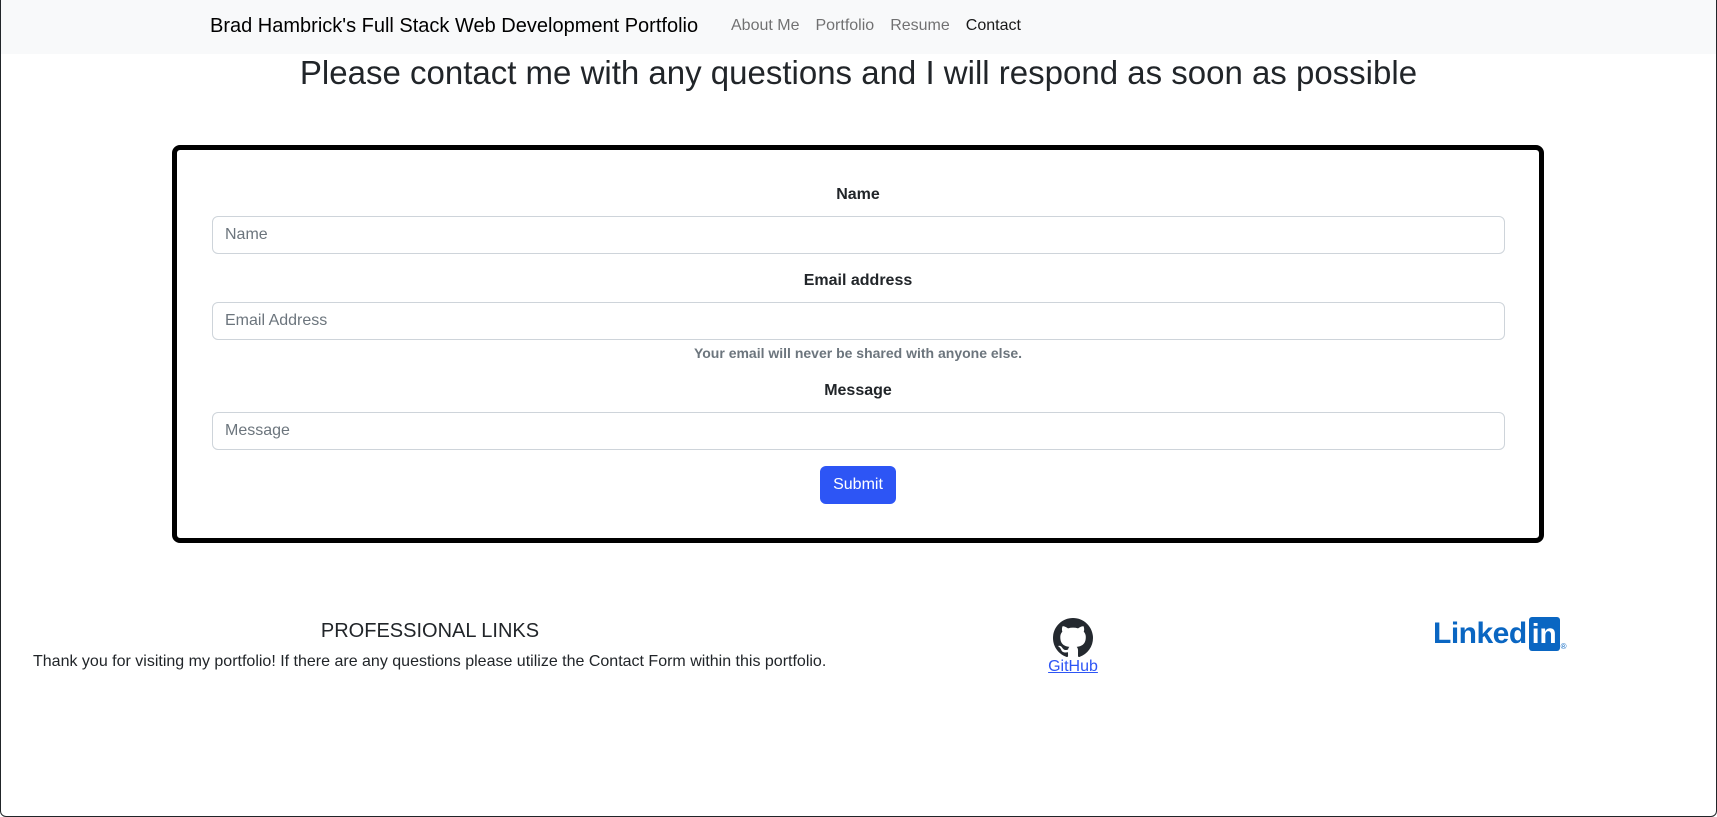 This screenshot has width=1717, height=817. What do you see at coordinates (858, 194) in the screenshot?
I see `name-label: Name` at bounding box center [858, 194].